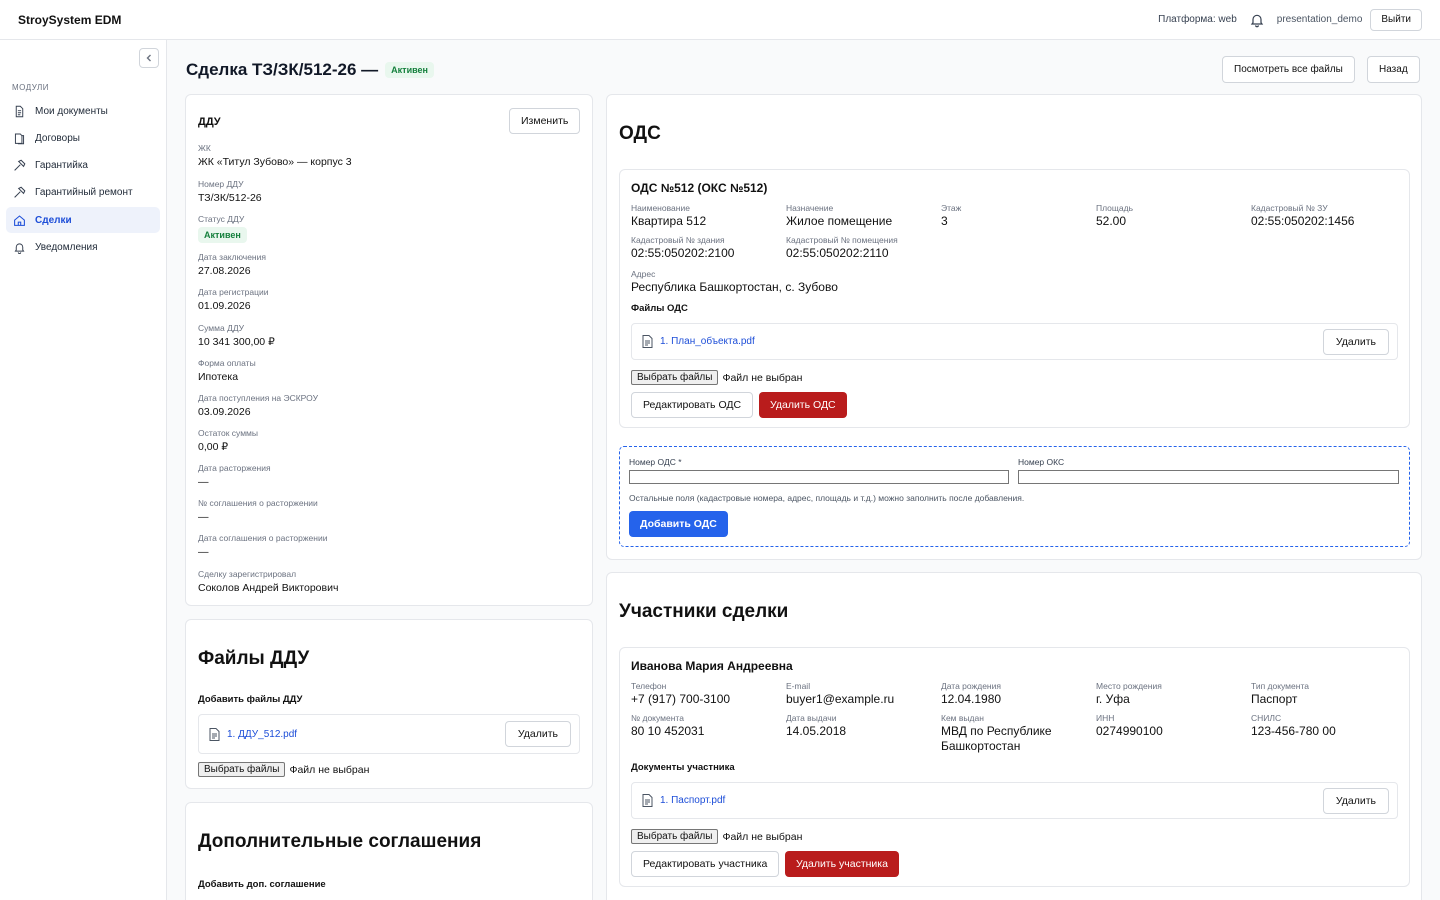 The width and height of the screenshot is (1440, 900). What do you see at coordinates (1293, 725) in the screenshot?
I see `participant-cell: СНИЛС 123-456-780 00` at bounding box center [1293, 725].